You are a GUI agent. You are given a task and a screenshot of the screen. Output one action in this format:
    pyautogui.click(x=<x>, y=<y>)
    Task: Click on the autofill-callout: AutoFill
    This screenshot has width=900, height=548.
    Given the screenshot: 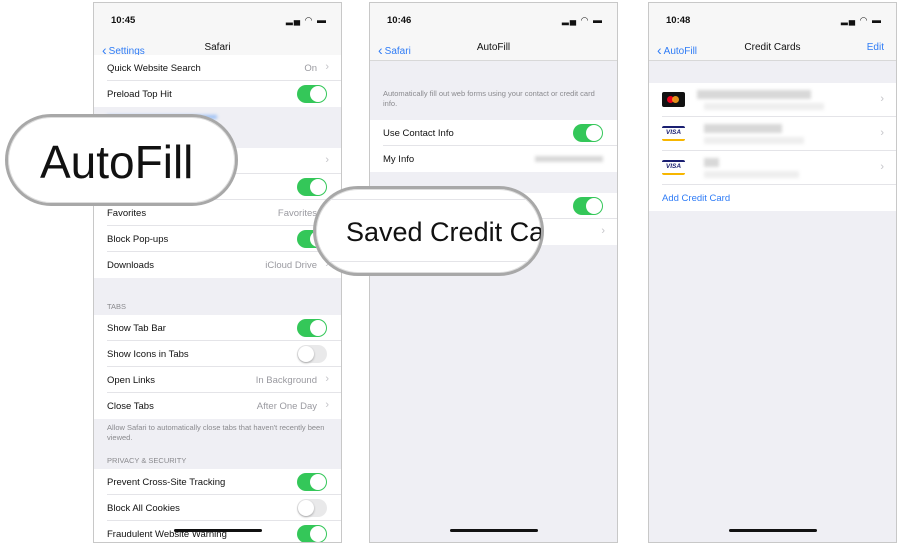 What is the action you would take?
    pyautogui.click(x=121, y=160)
    